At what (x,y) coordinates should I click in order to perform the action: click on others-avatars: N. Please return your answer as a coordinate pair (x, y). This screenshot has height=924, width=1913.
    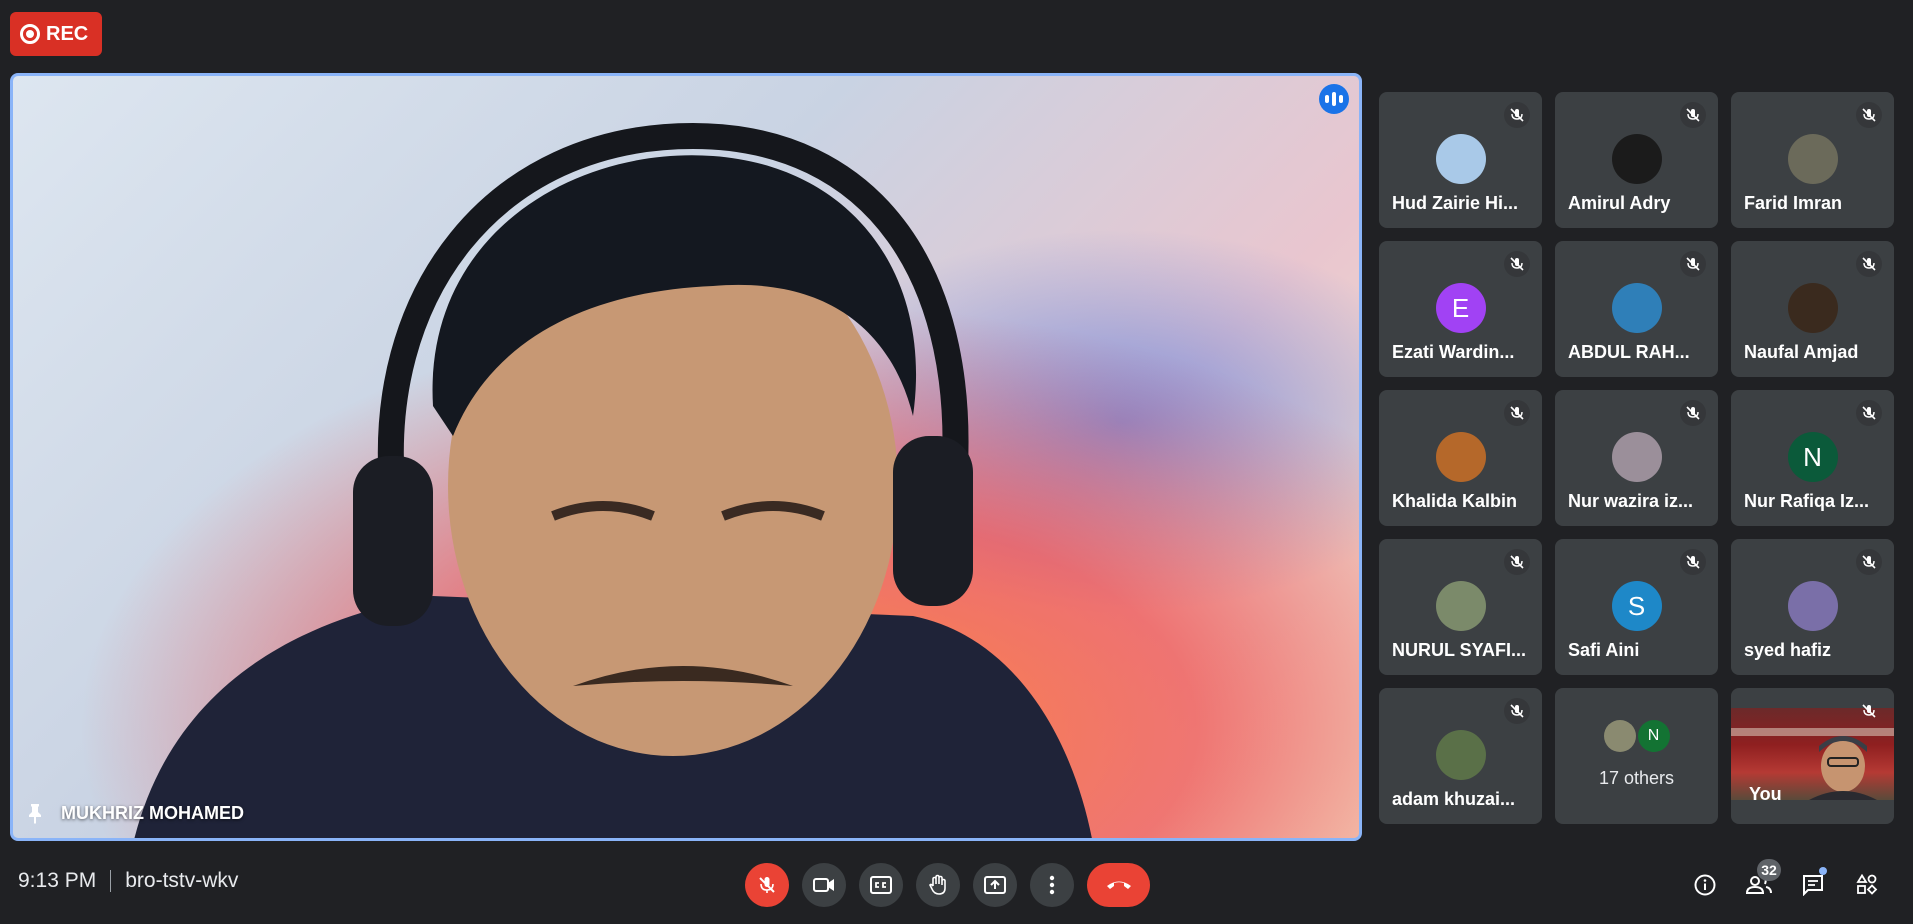
    Looking at the image, I should click on (1636, 736).